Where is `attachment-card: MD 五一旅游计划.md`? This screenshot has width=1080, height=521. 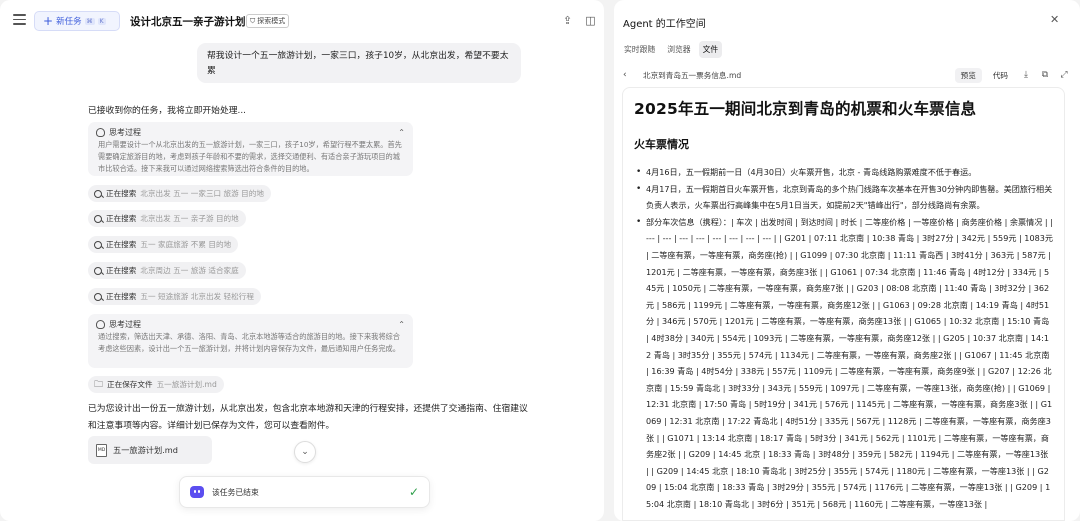 attachment-card: MD 五一旅游计划.md is located at coordinates (150, 450).